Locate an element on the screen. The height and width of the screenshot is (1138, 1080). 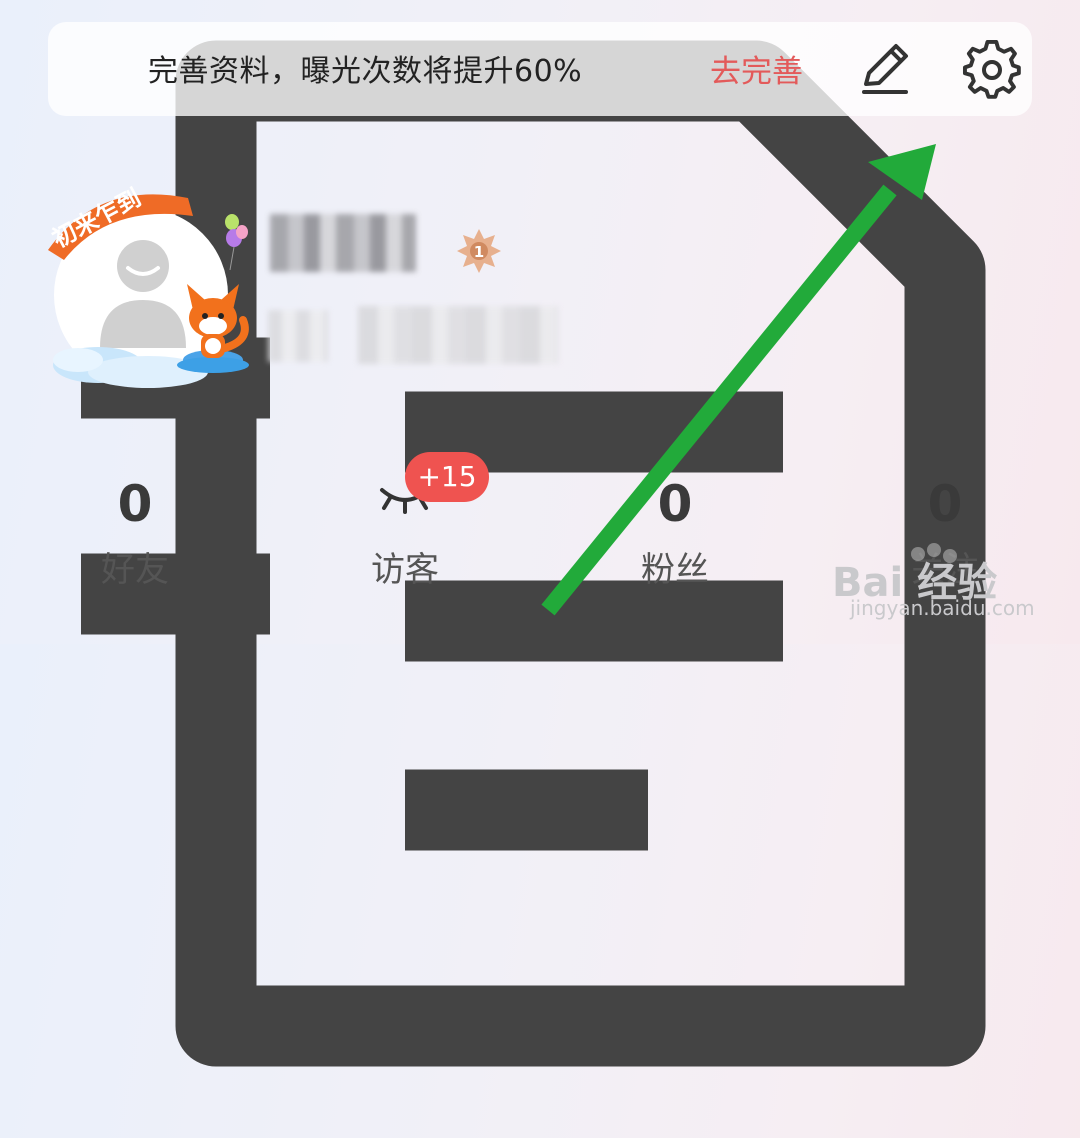
visitor-count-badge: +15 is located at coordinates (447, 477).